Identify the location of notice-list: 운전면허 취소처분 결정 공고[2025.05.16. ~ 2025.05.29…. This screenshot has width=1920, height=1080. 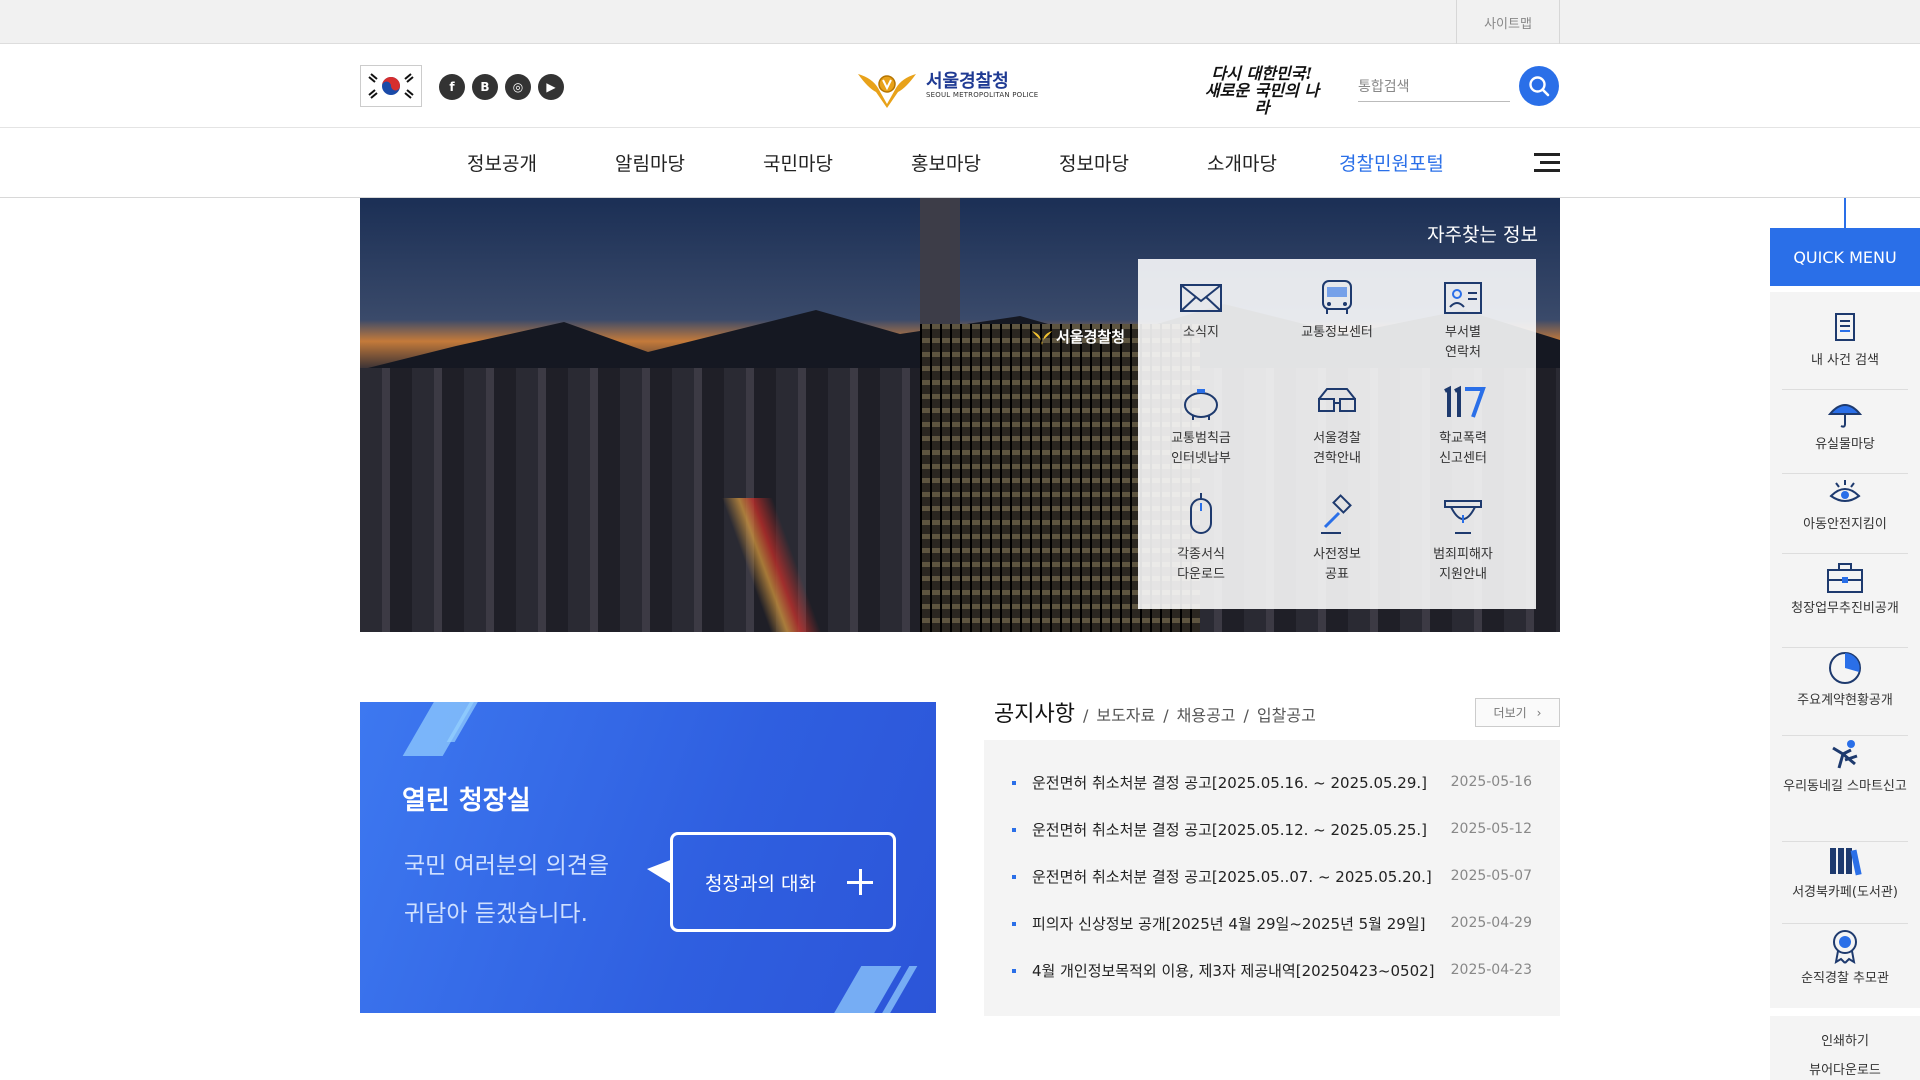
(1272, 878).